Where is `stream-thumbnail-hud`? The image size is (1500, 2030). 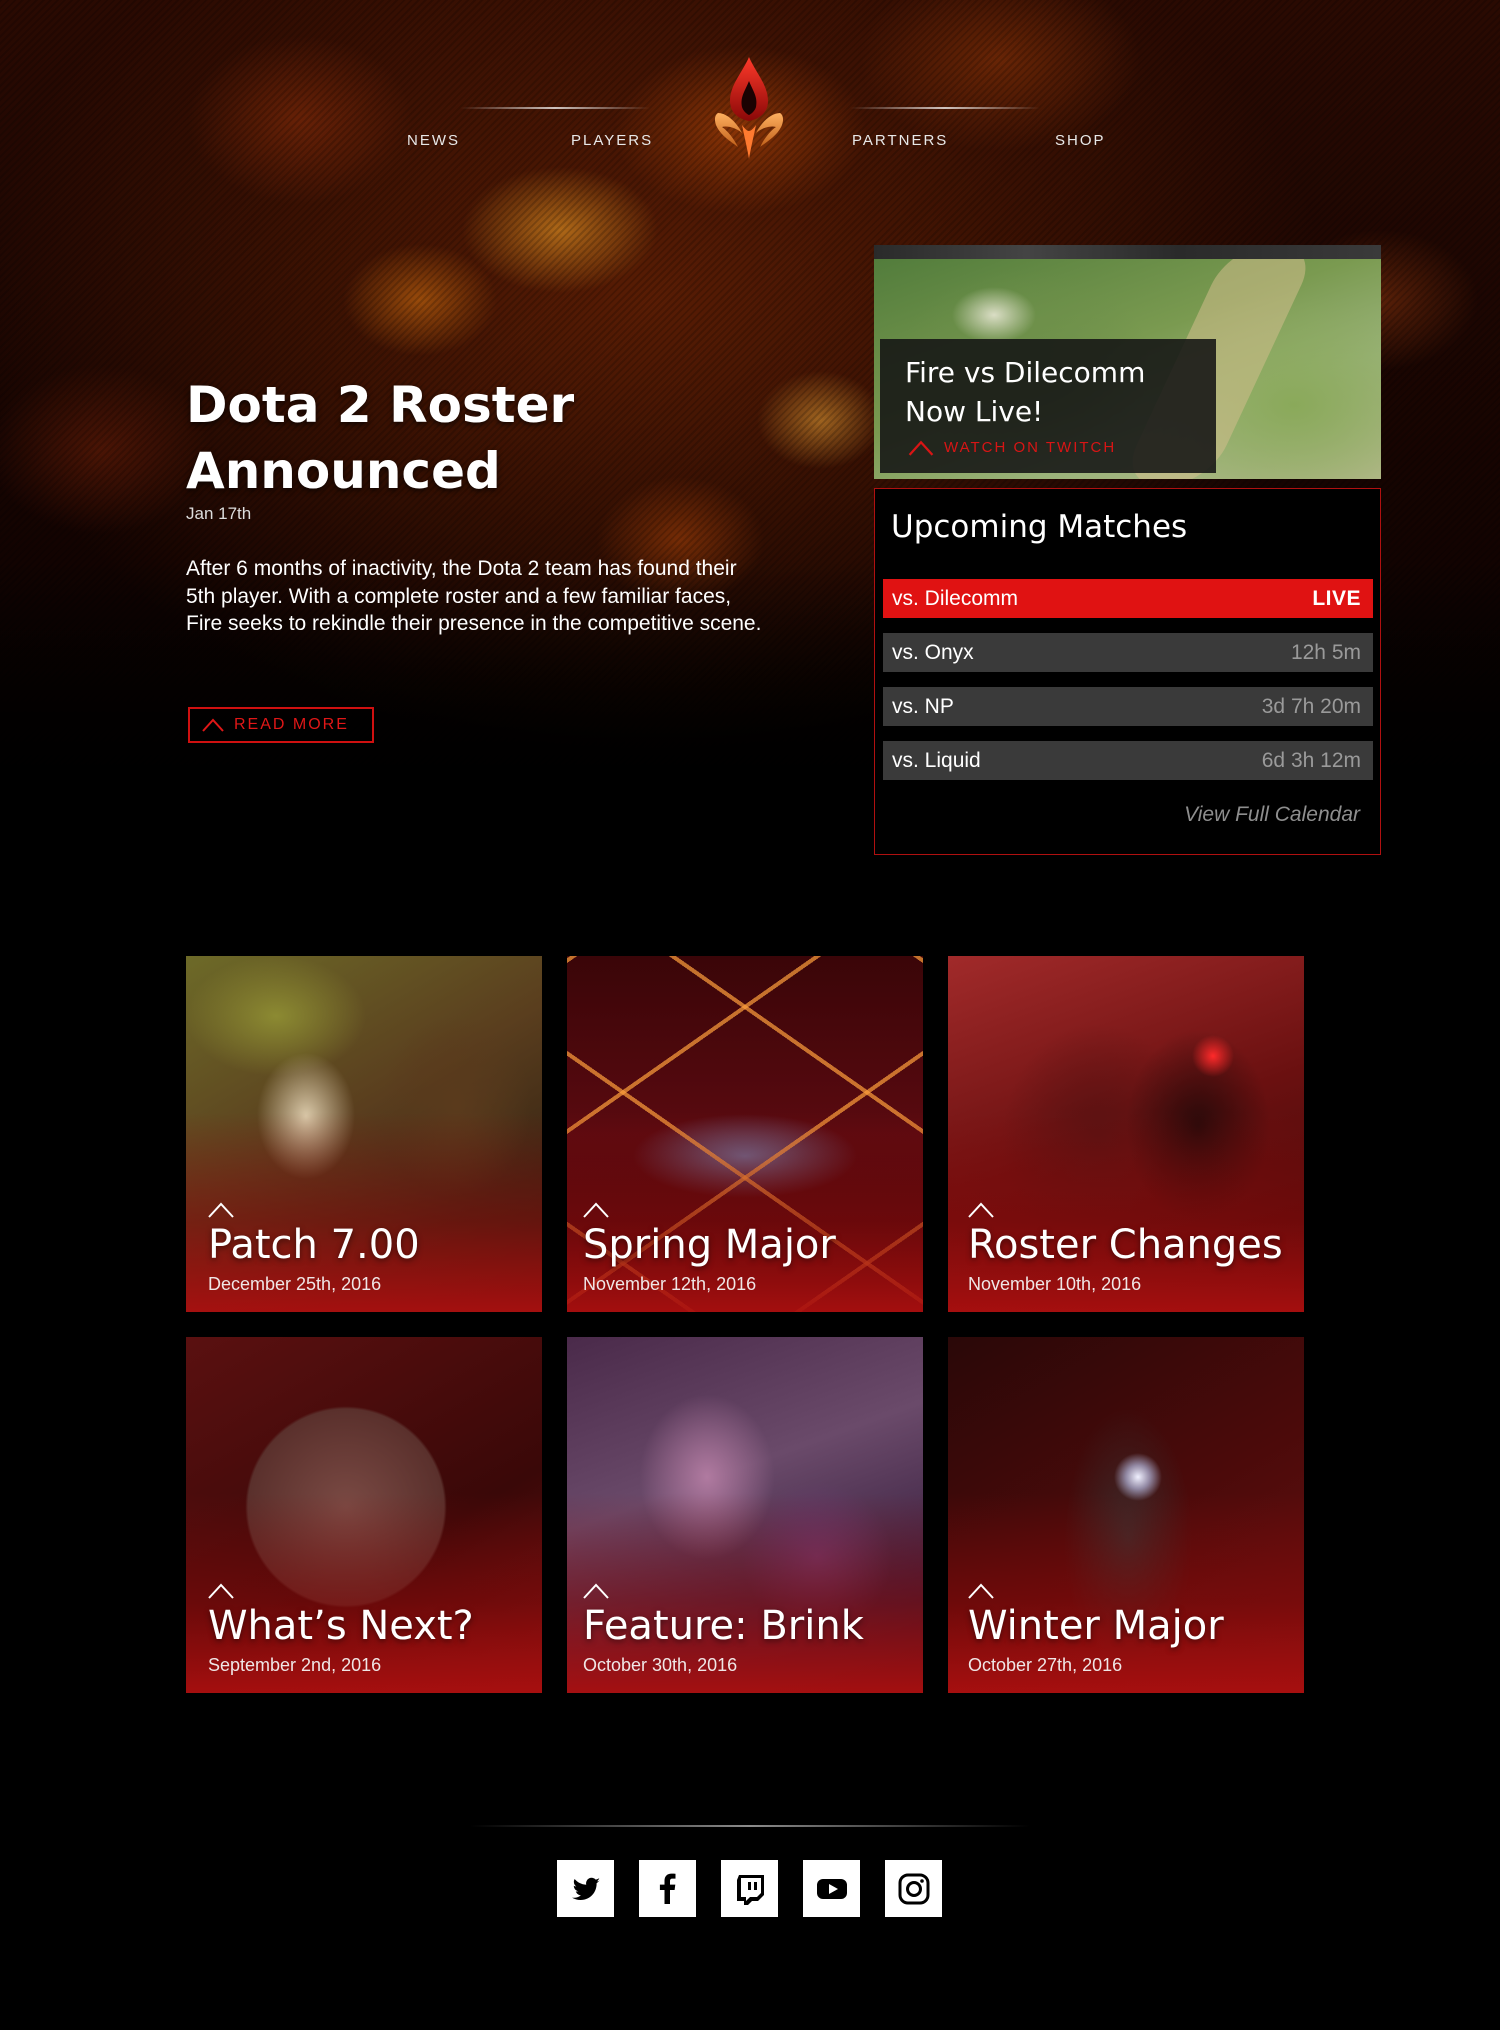 stream-thumbnail-hud is located at coordinates (1127, 252).